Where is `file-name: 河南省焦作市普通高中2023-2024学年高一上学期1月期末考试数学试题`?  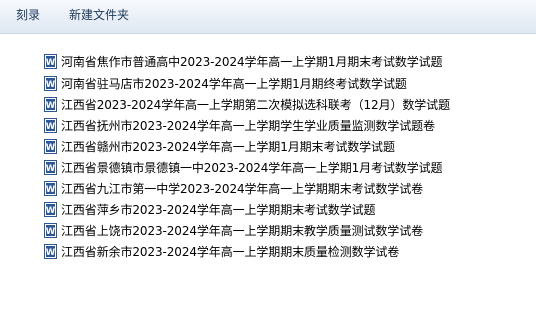 file-name: 河南省焦作市普通高中2023-2024学年高一上学期1月期末考试数学试题 is located at coordinates (252, 61).